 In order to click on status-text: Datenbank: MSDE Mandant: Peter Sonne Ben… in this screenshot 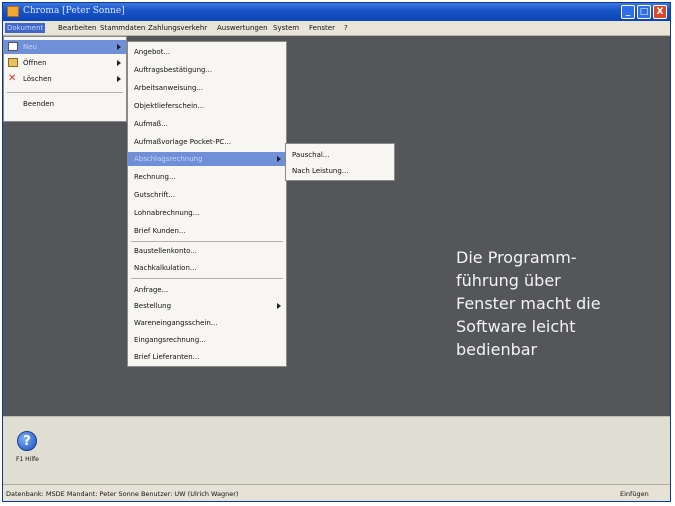, I will do `click(122, 494)`.